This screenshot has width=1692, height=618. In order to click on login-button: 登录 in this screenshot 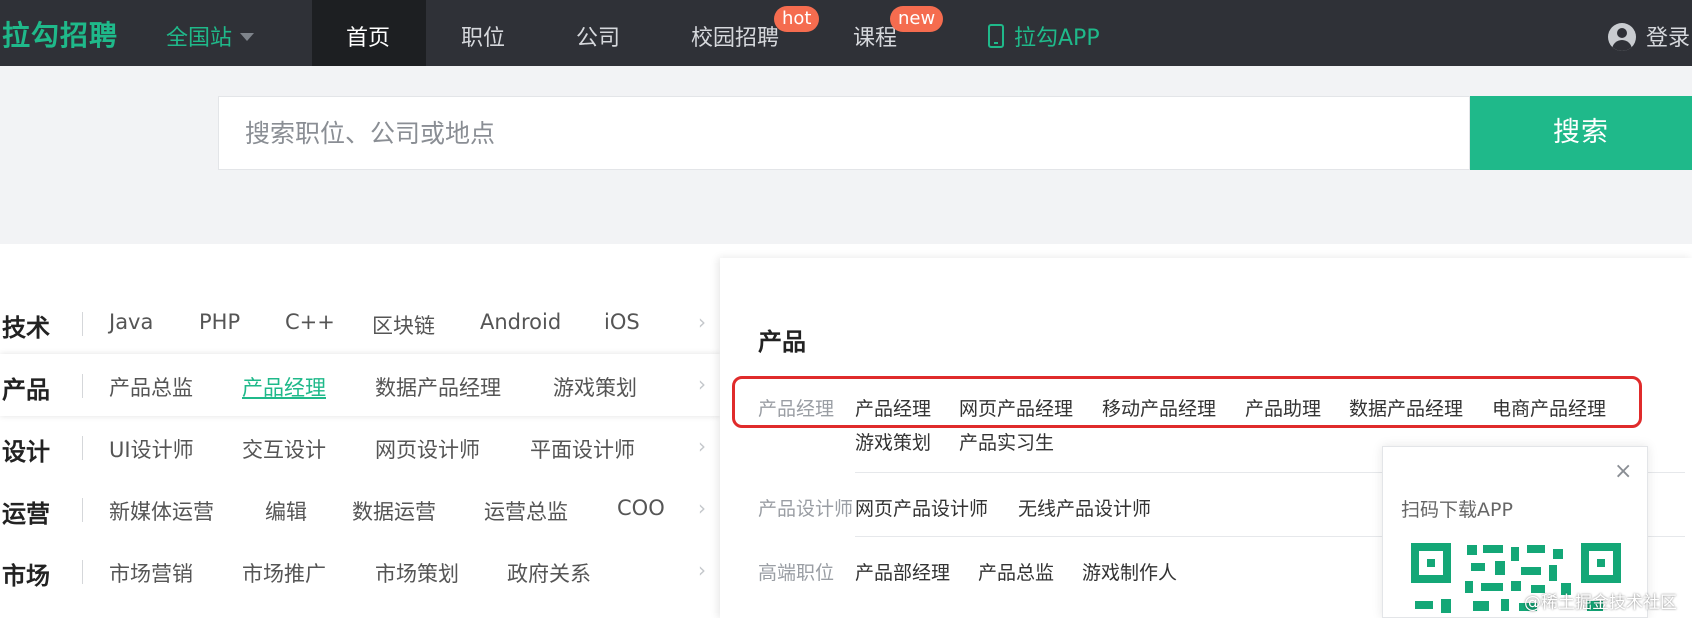, I will do `click(1649, 36)`.